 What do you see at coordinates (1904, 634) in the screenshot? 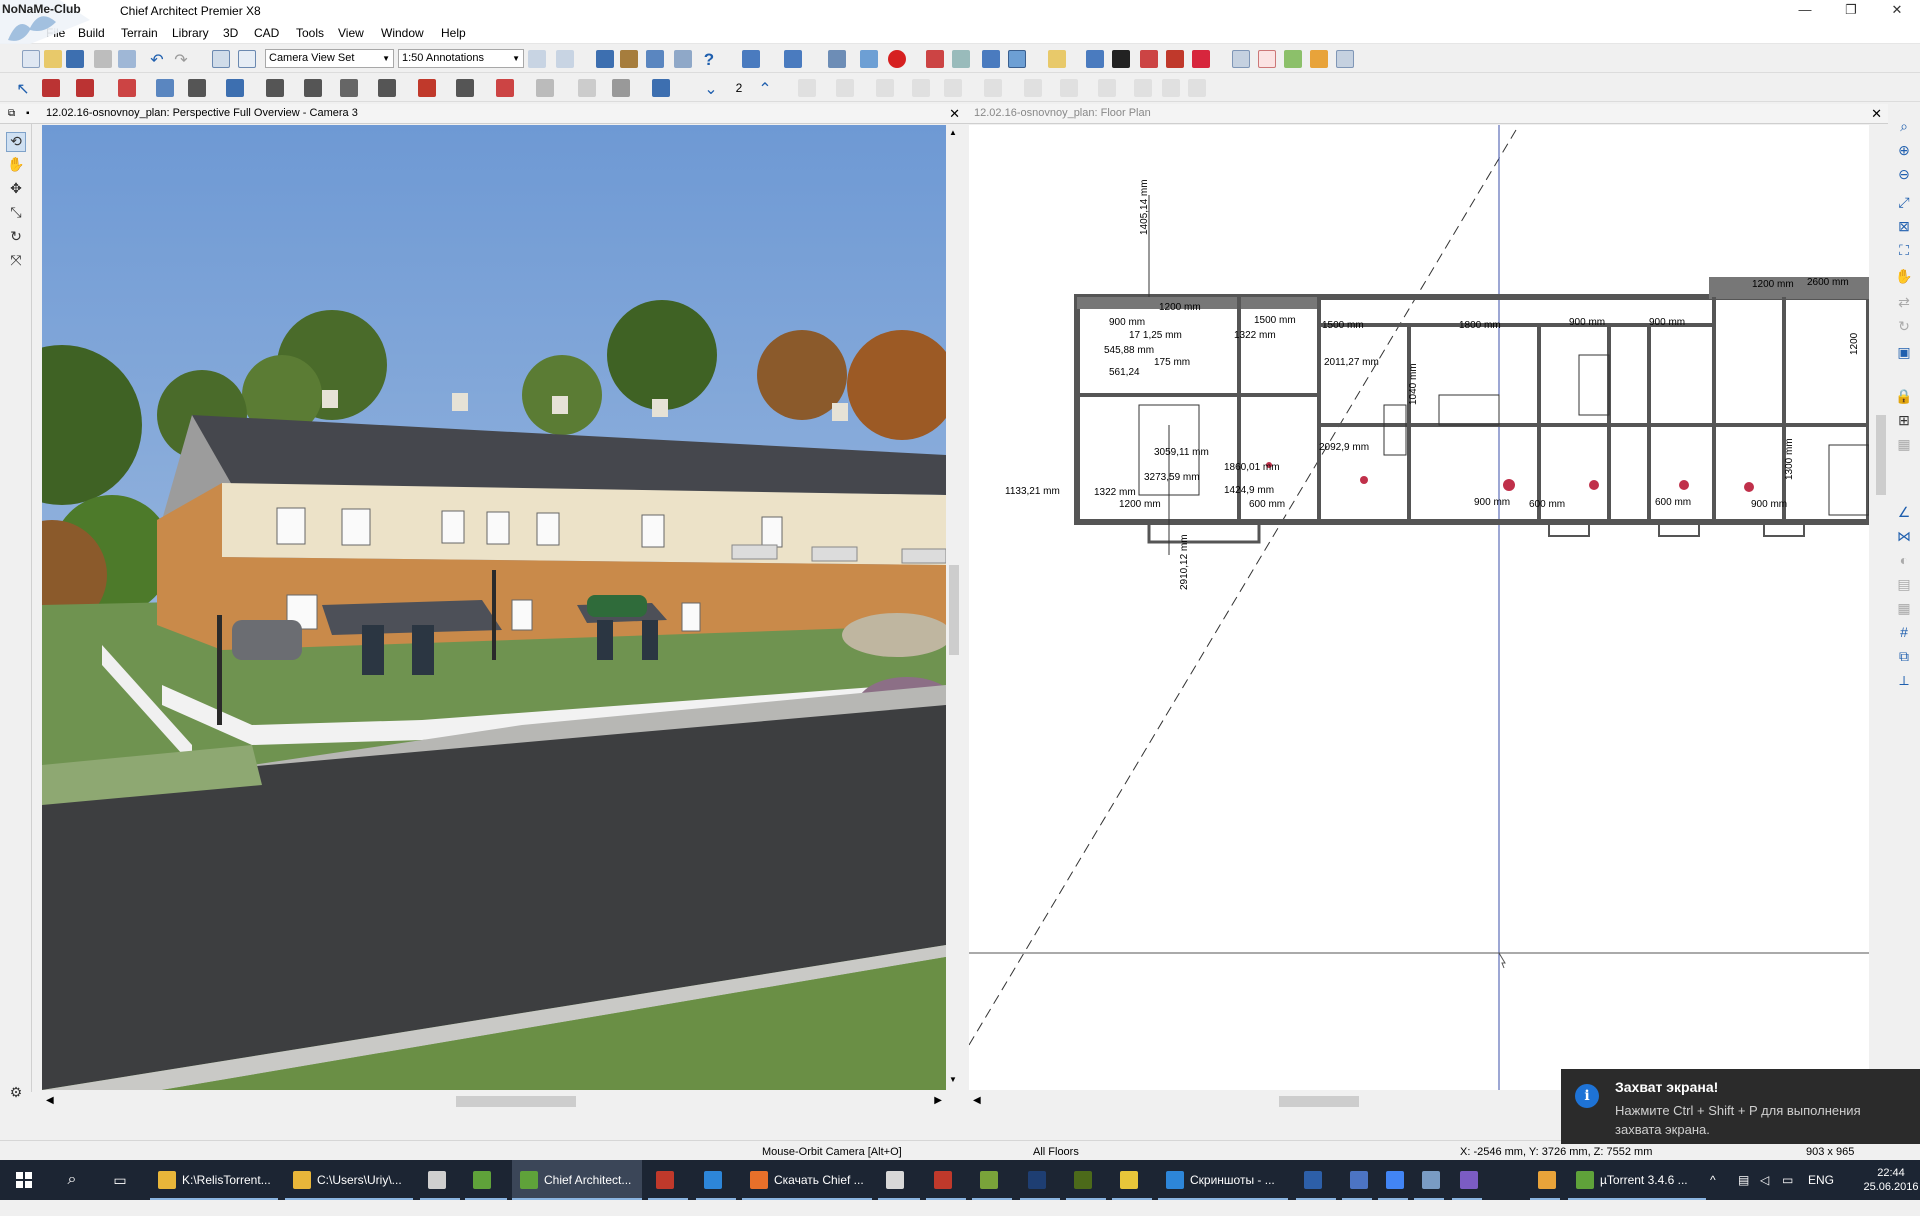
I see `grid-toggle-icon: #` at bounding box center [1904, 634].